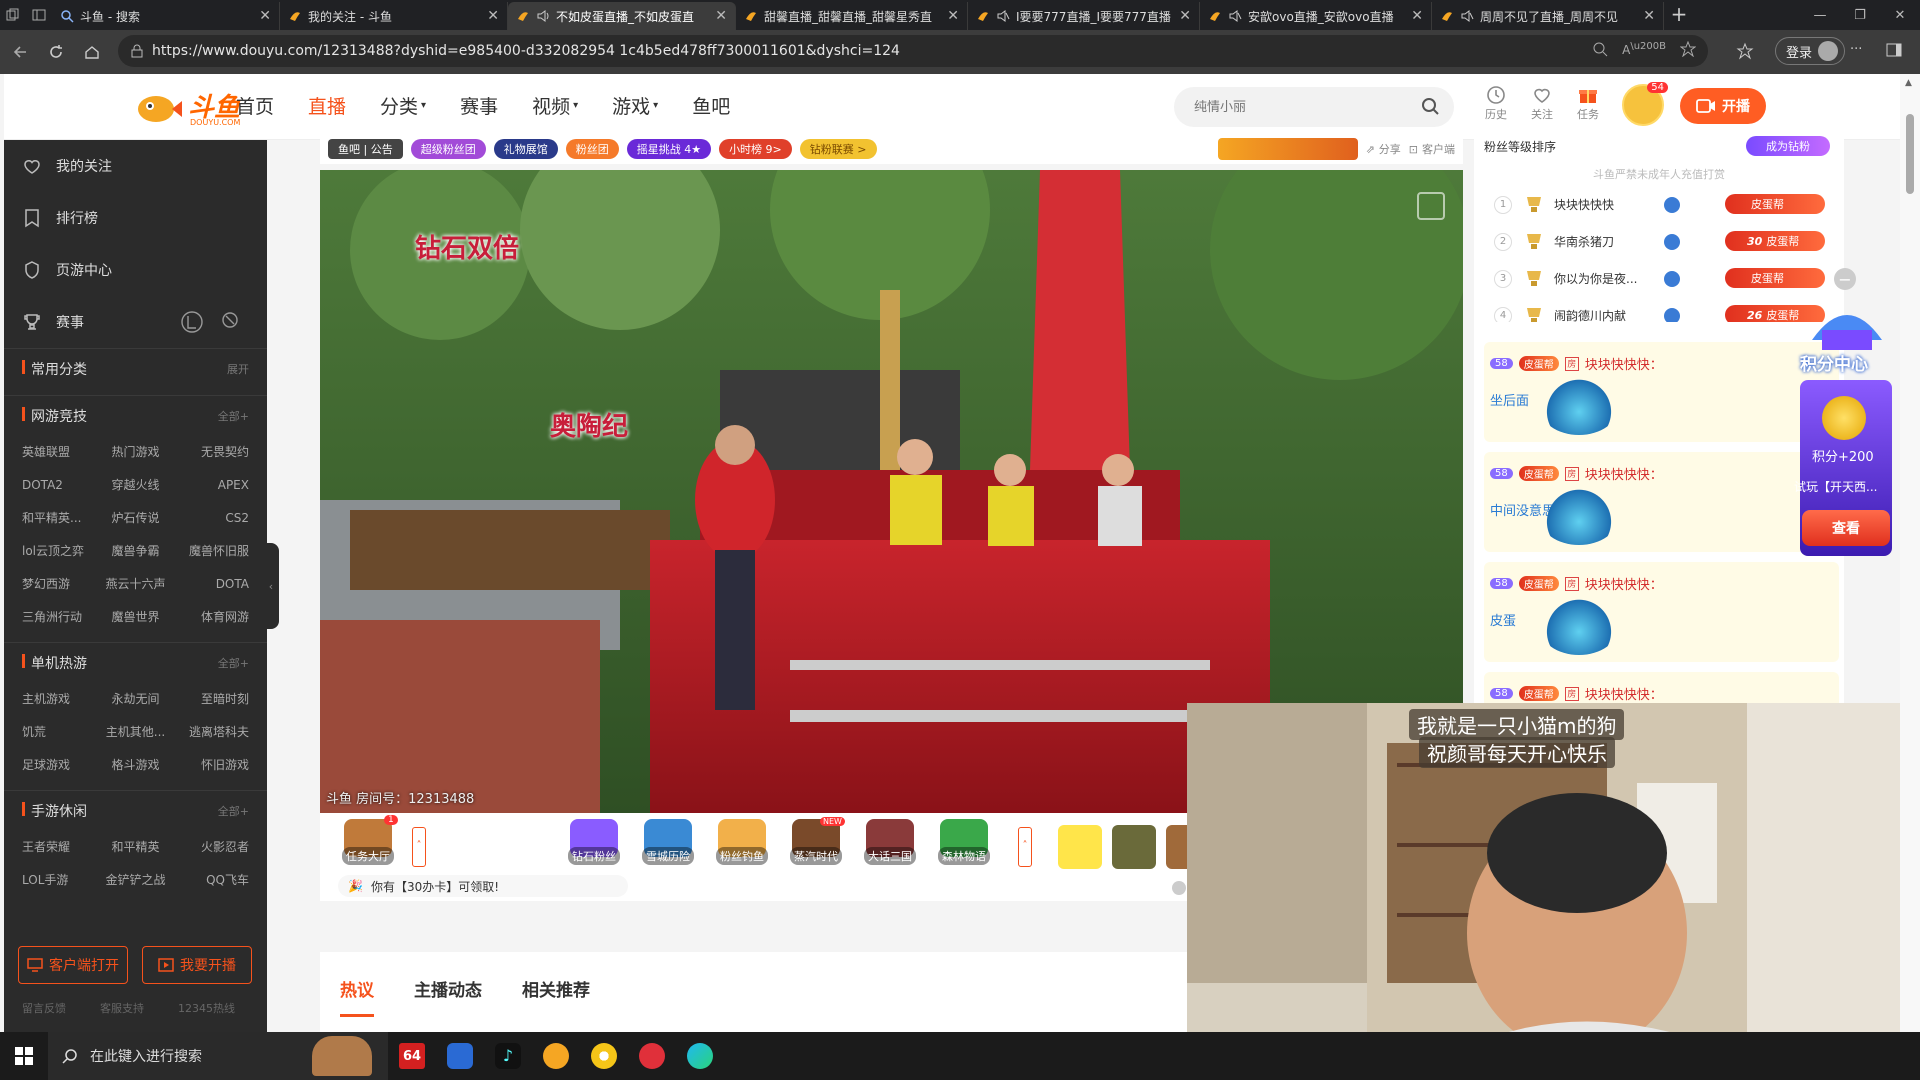  Describe the element at coordinates (1553, 891) in the screenshot. I see `webcam-overlay: 我就是一只小猫m的狗 祝颜哥每天开心快乐` at that location.